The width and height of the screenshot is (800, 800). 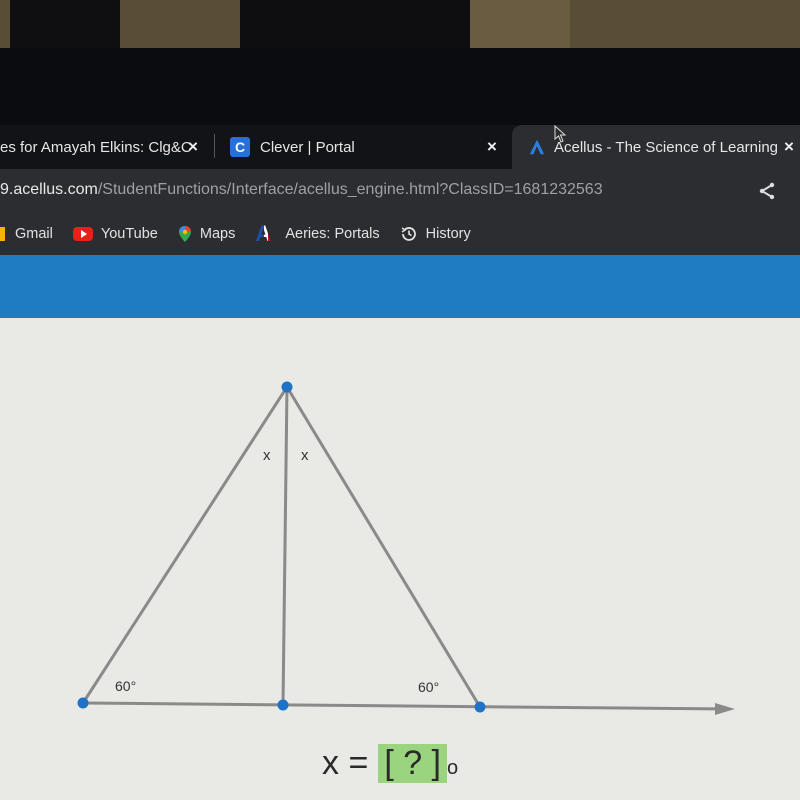 What do you see at coordinates (725, 709) in the screenshot?
I see `ray-arrowhead` at bounding box center [725, 709].